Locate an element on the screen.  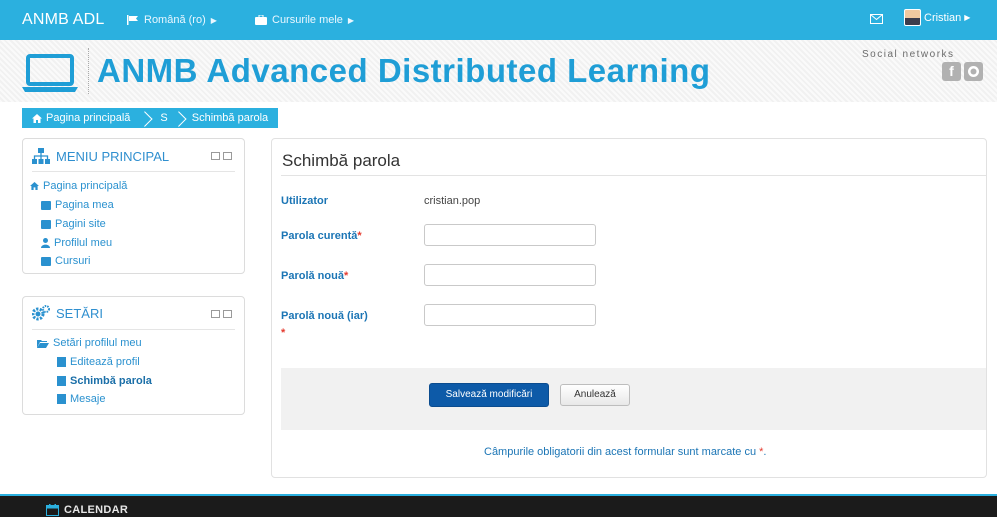
calendar-block-header: CALENDAR is located at coordinates (87, 510).